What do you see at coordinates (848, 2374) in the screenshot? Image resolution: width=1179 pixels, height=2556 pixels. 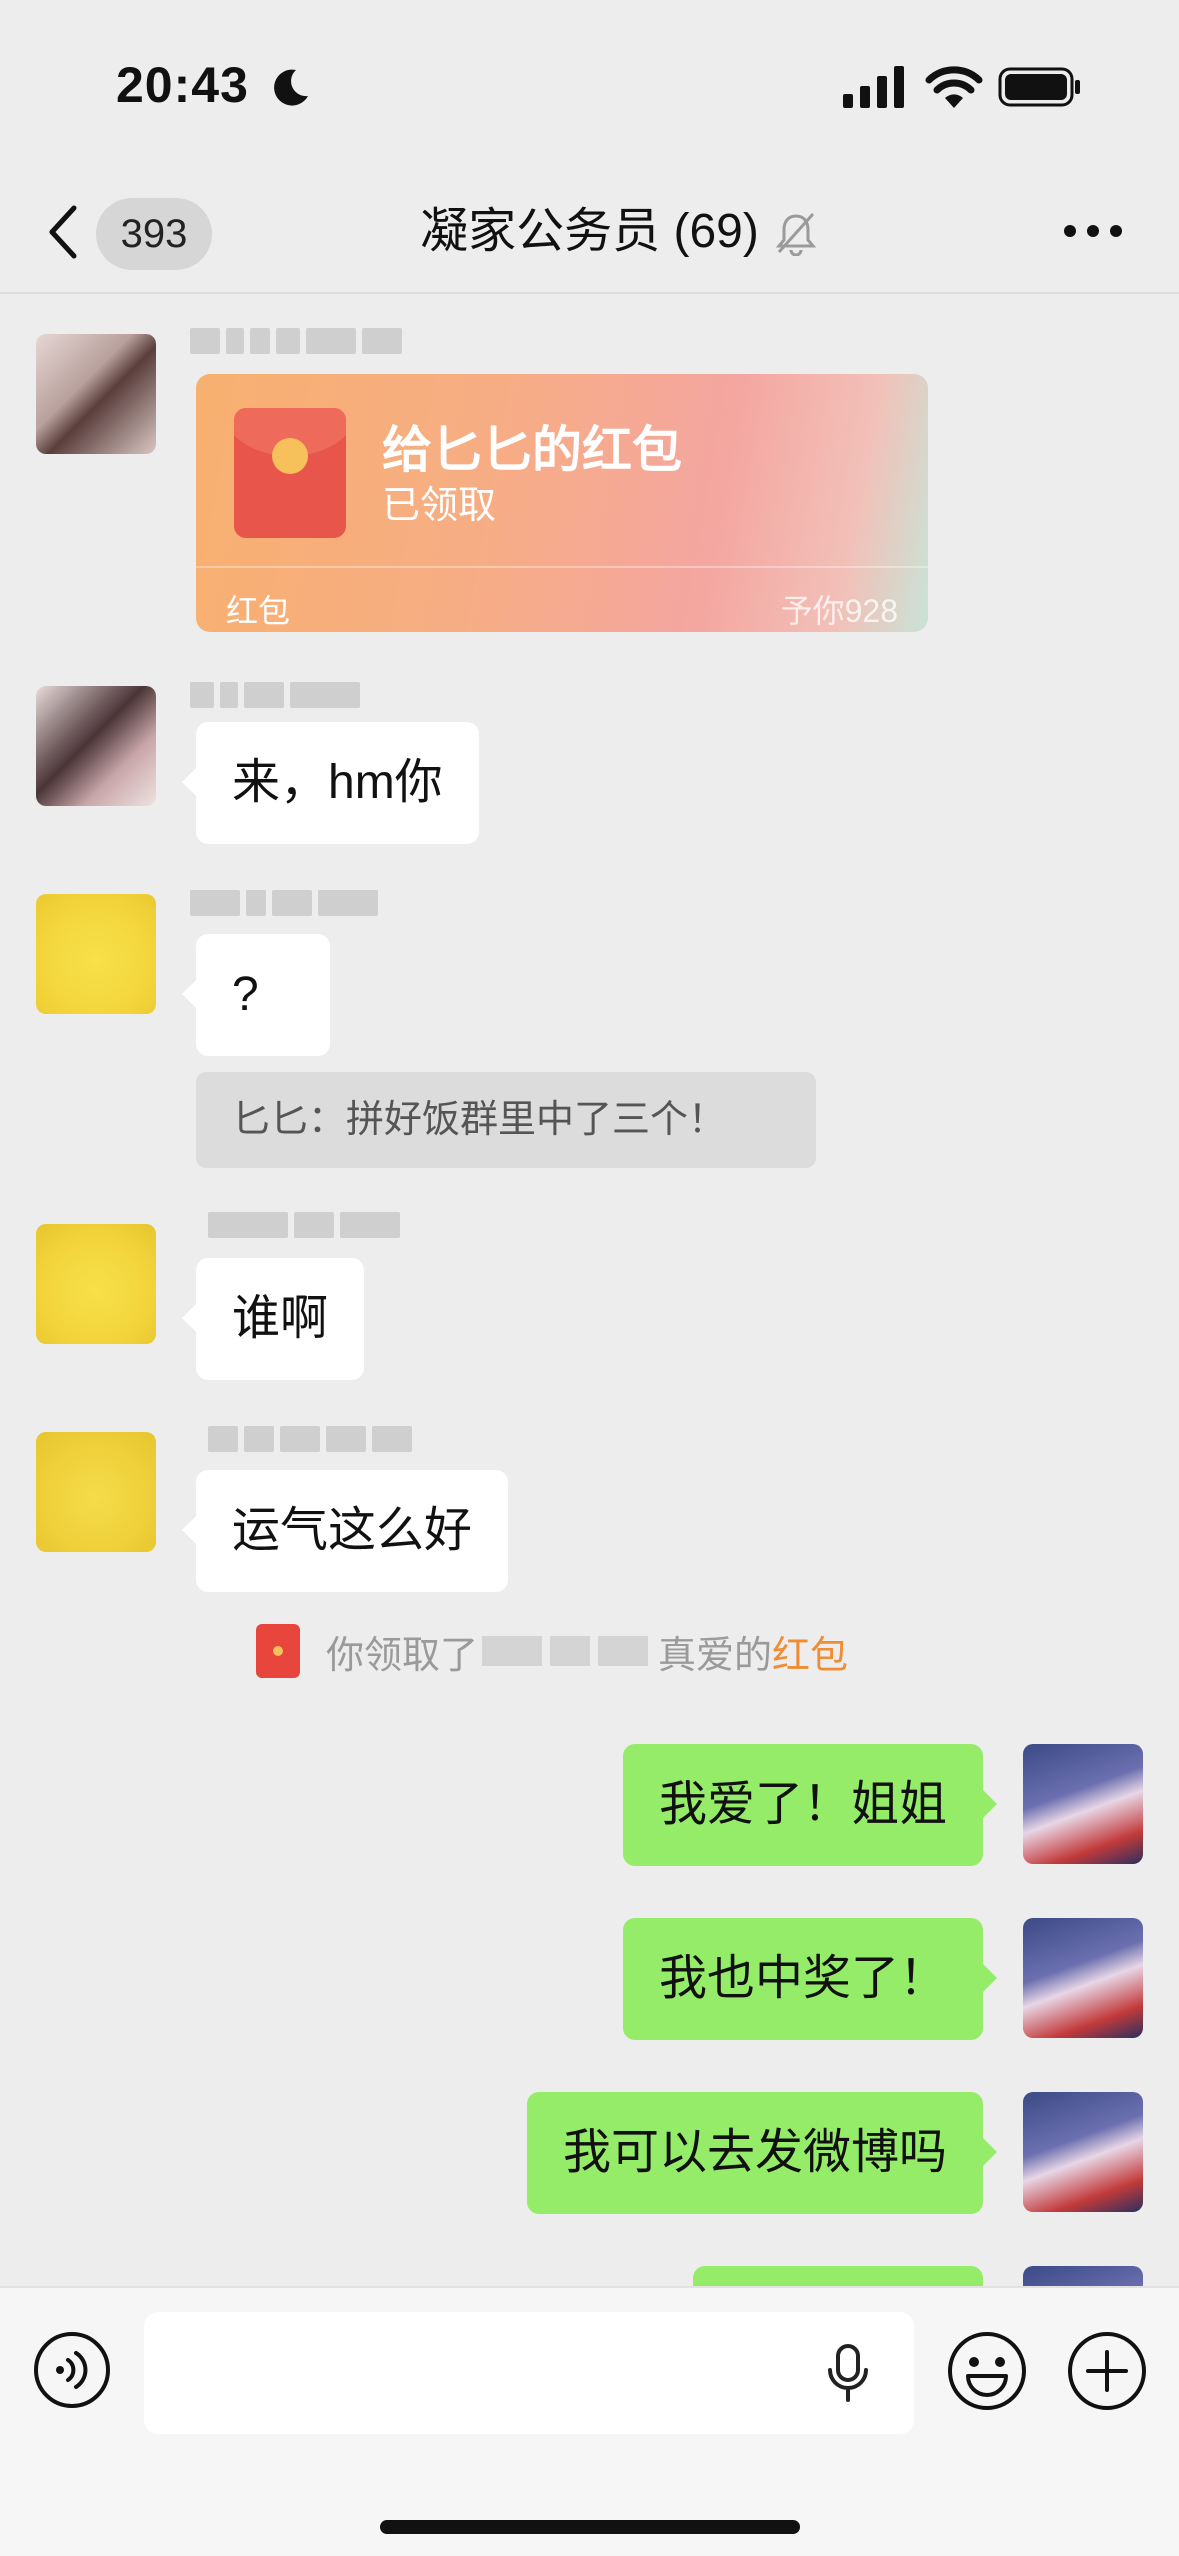 I see `microphone-icon` at bounding box center [848, 2374].